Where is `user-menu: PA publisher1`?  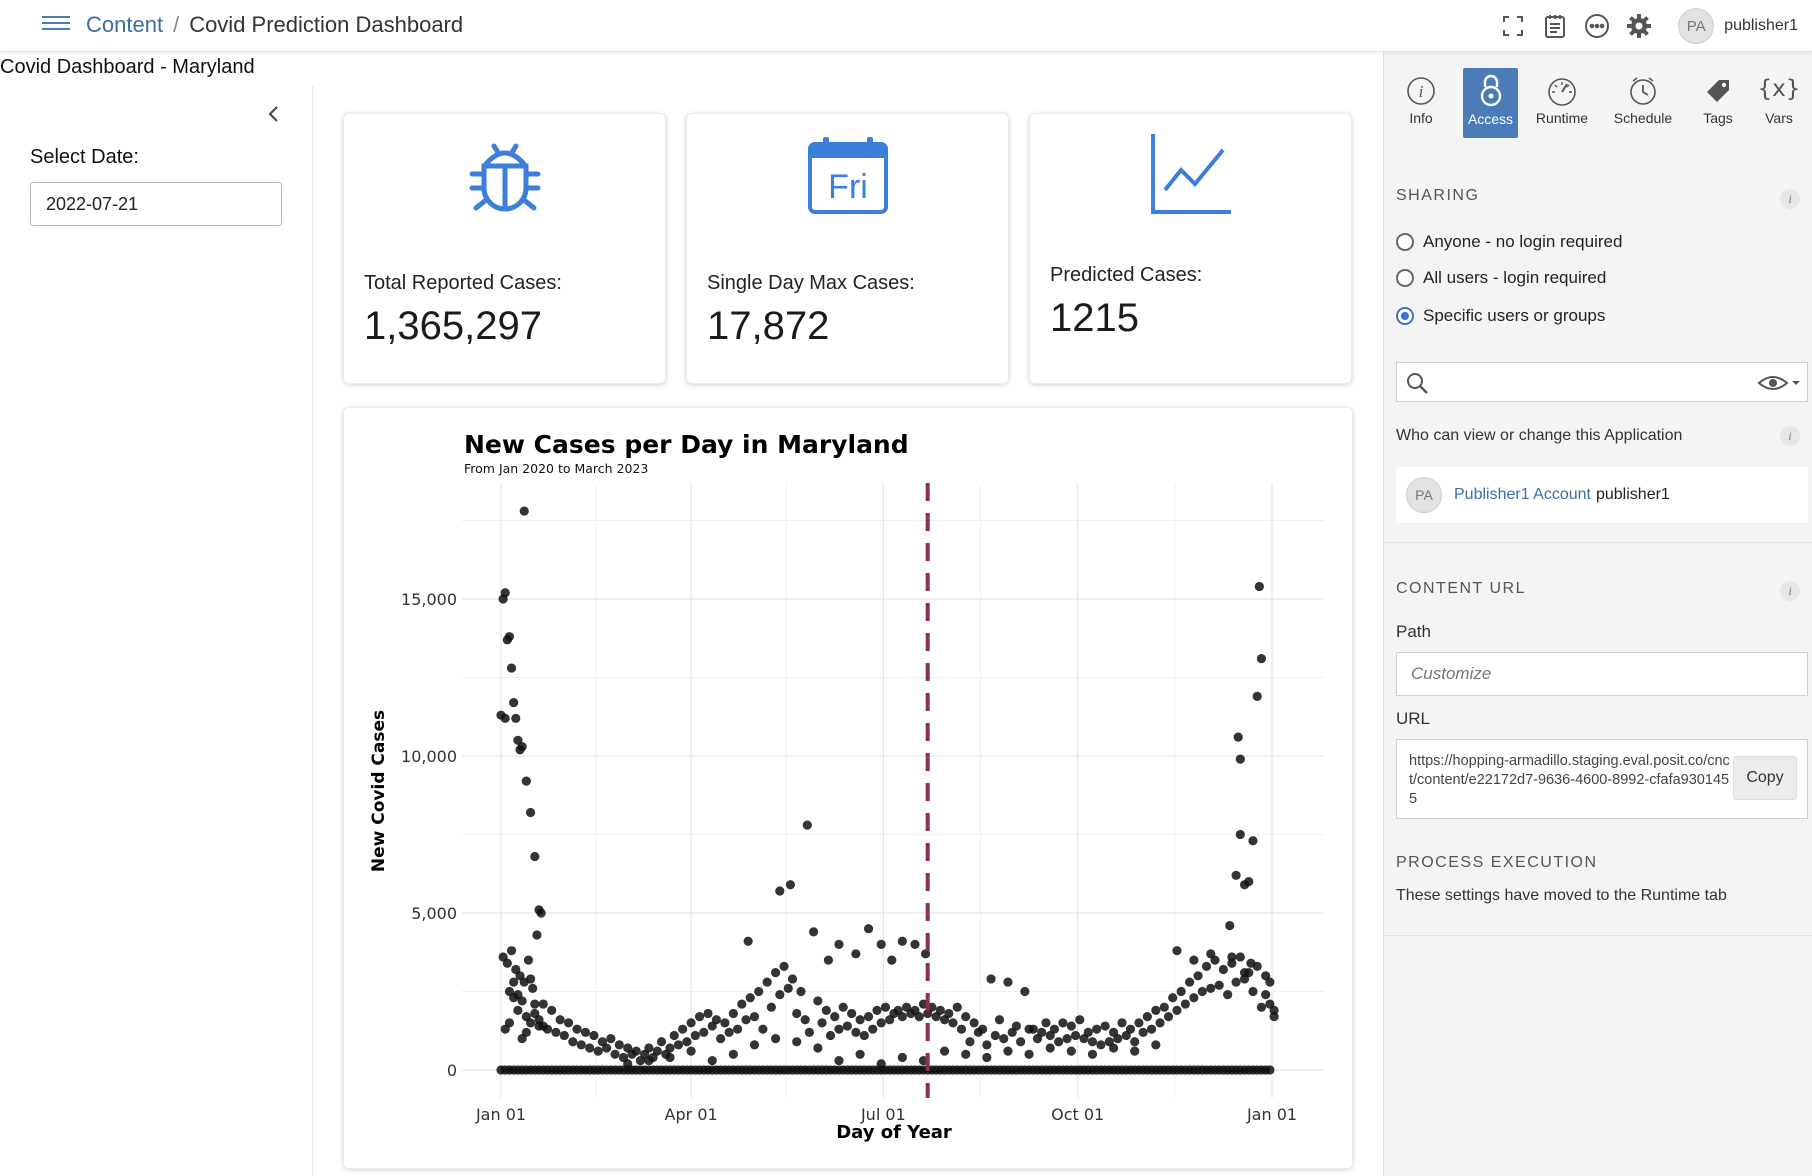 user-menu: PA publisher1 is located at coordinates (1738, 26).